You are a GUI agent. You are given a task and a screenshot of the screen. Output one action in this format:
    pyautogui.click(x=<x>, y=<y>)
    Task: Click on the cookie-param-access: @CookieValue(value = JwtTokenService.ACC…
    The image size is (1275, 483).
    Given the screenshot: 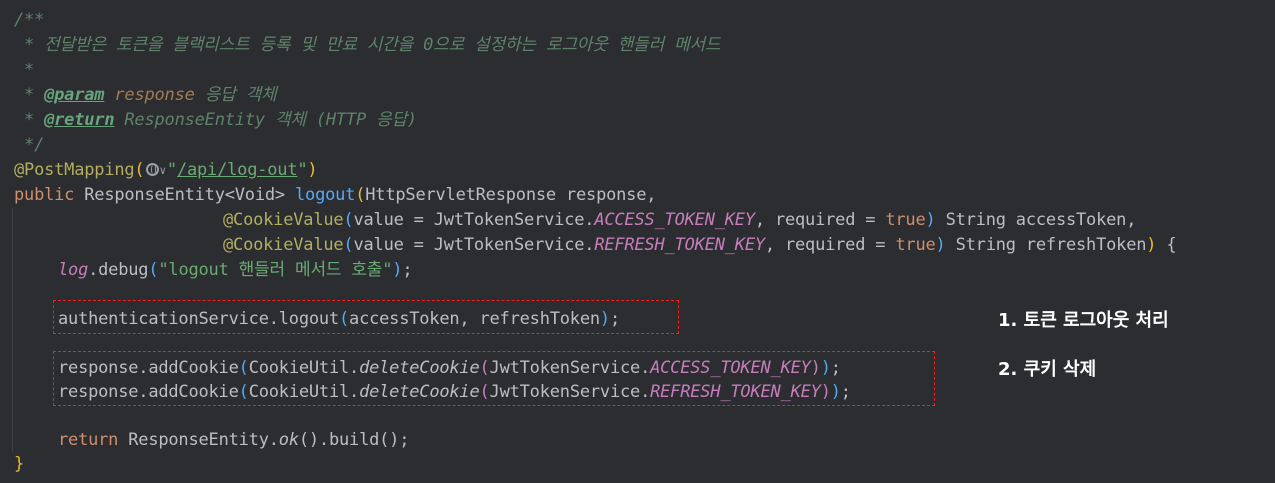 What is the action you would take?
    pyautogui.click(x=680, y=220)
    